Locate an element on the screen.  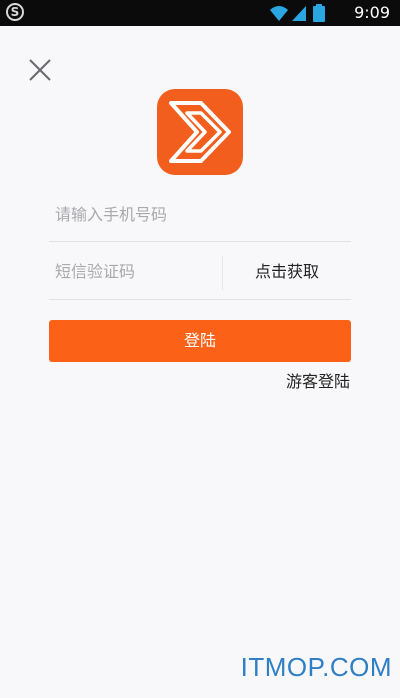
double-chevron-logo-icon is located at coordinates (200, 132).